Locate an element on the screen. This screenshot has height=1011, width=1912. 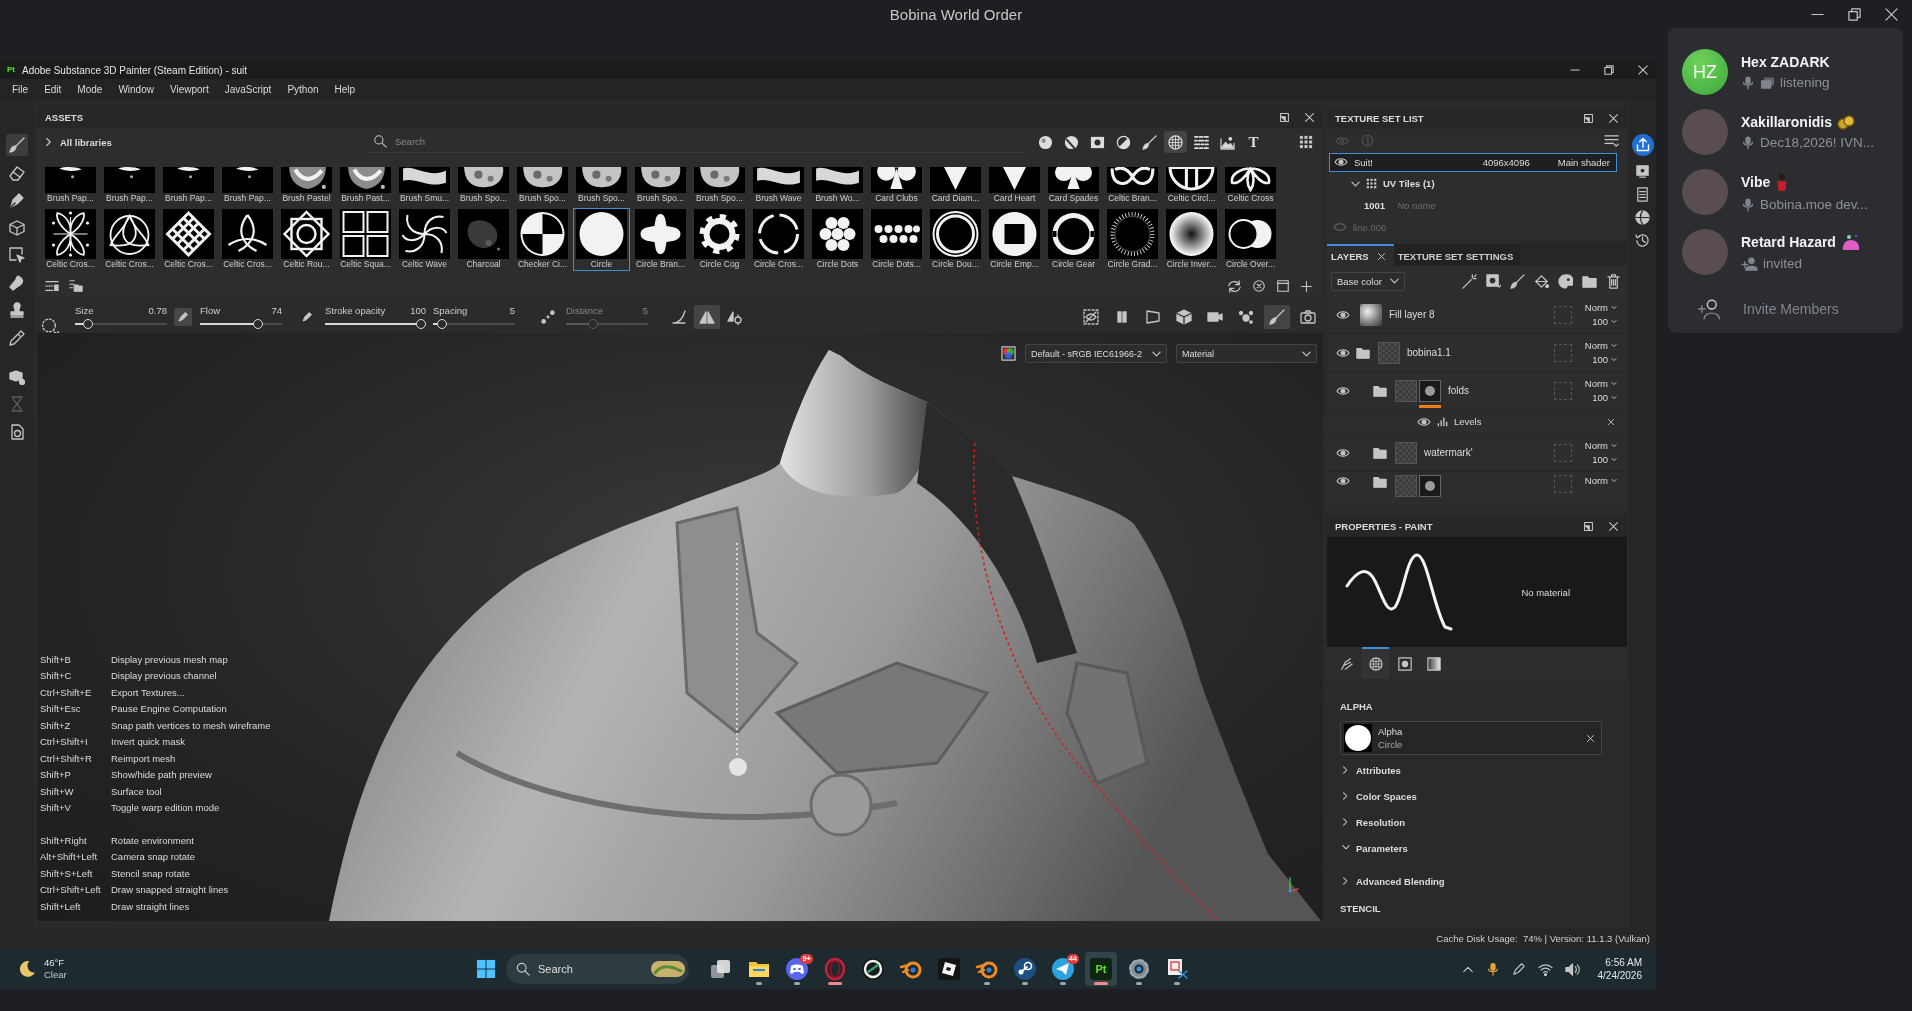
display-mode-dropdown: Material is located at coordinates (1246, 353).